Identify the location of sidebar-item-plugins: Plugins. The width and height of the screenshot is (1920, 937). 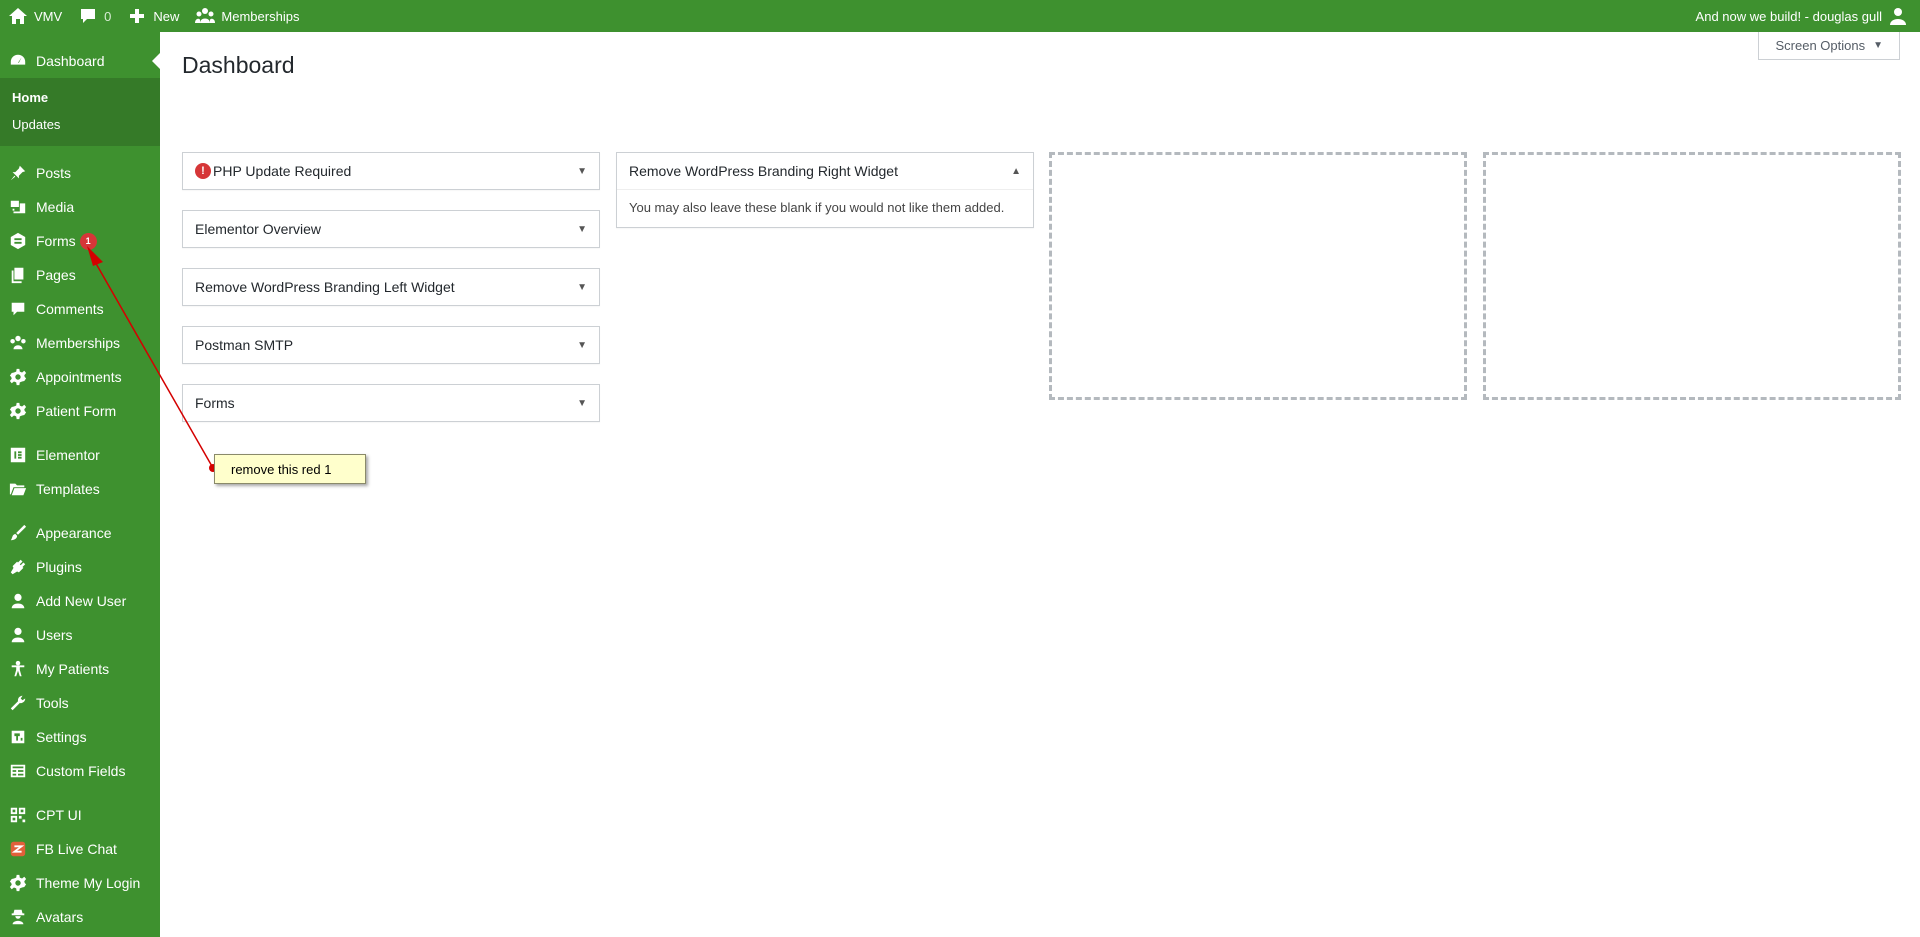
(80, 567).